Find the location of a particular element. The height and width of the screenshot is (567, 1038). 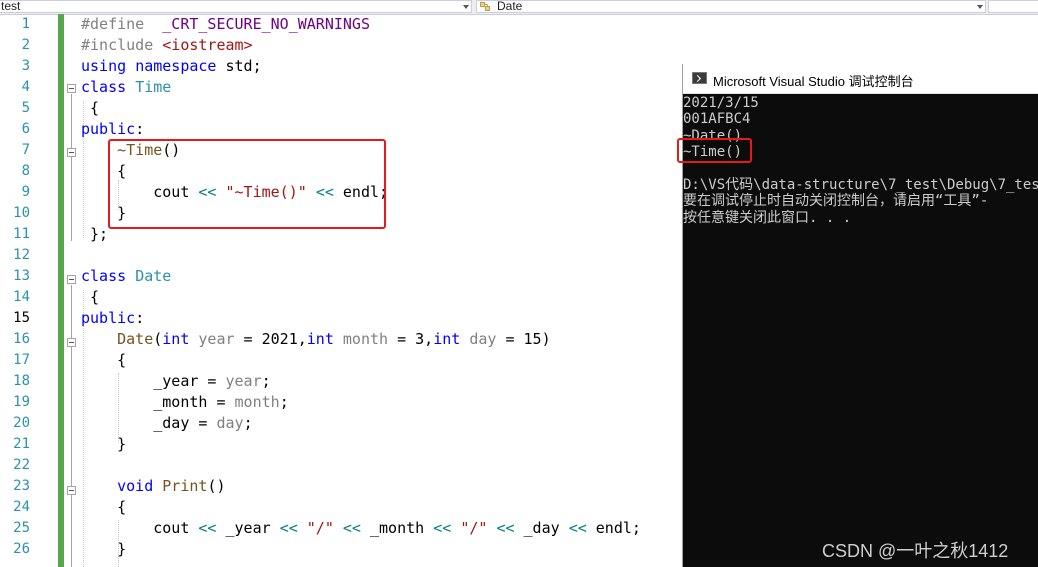

line-number: 10 is located at coordinates (21, 213).